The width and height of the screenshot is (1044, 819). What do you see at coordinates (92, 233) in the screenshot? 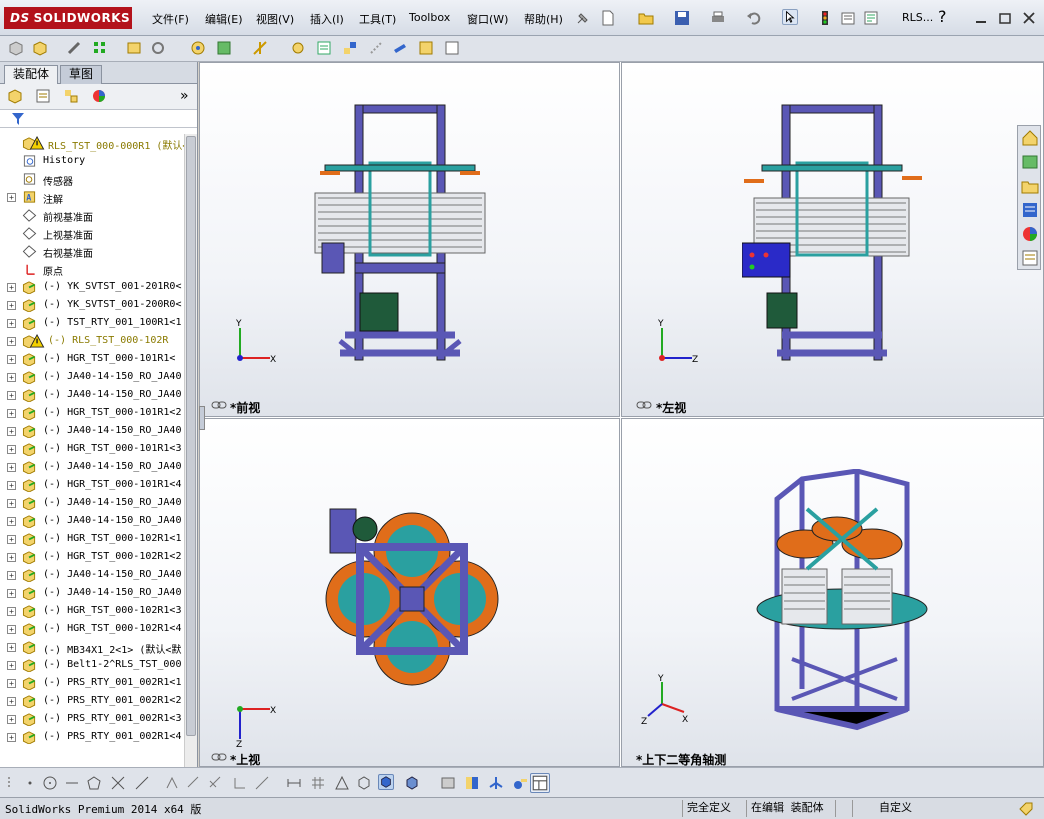
I see `tree-node: 上视基准面` at bounding box center [92, 233].